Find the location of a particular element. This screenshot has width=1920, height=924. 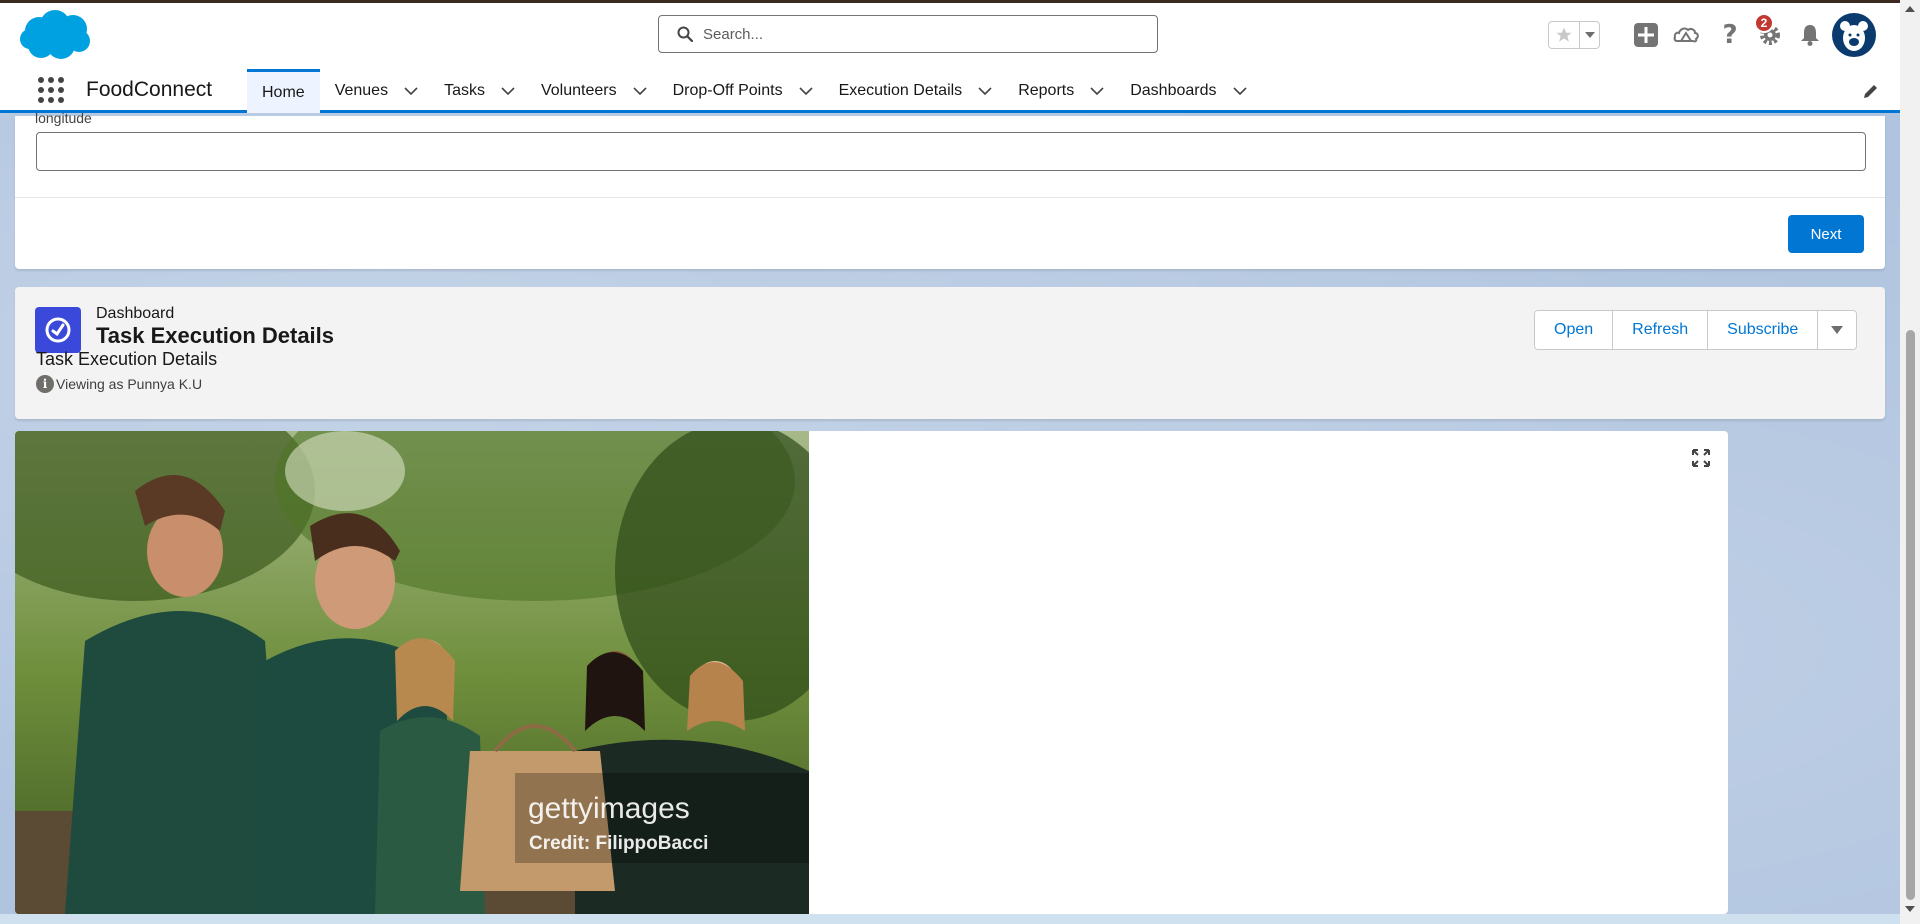

favorites-group is located at coordinates (1574, 35).